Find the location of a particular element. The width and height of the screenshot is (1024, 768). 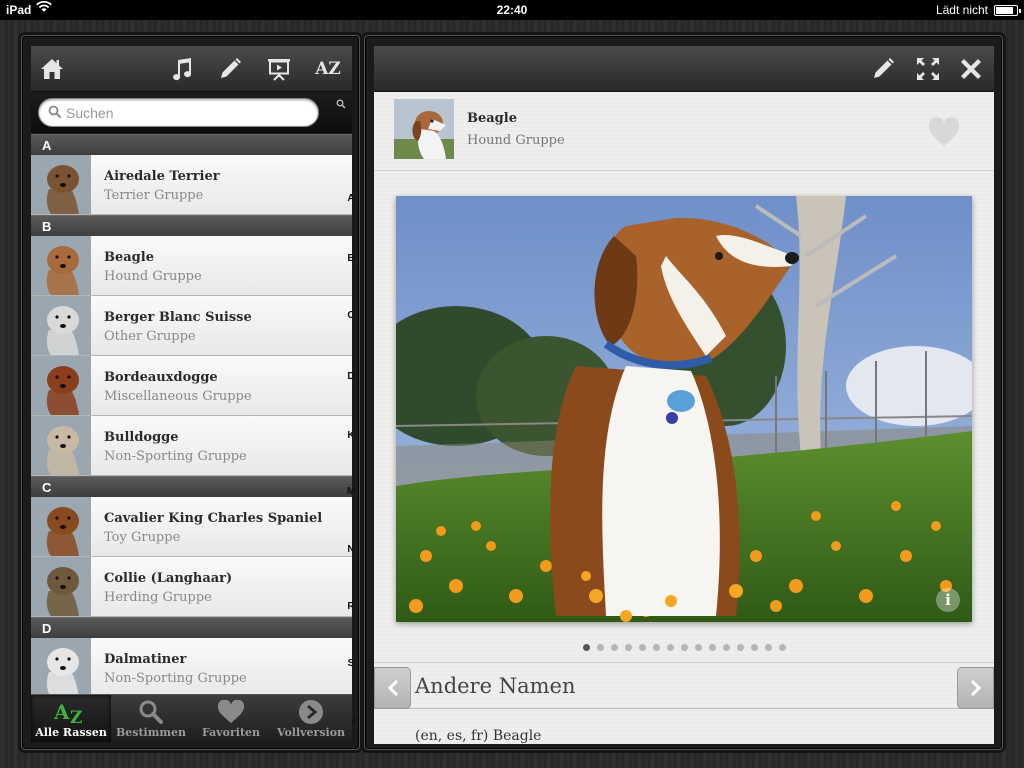

fullscreen-icon is located at coordinates (928, 69).